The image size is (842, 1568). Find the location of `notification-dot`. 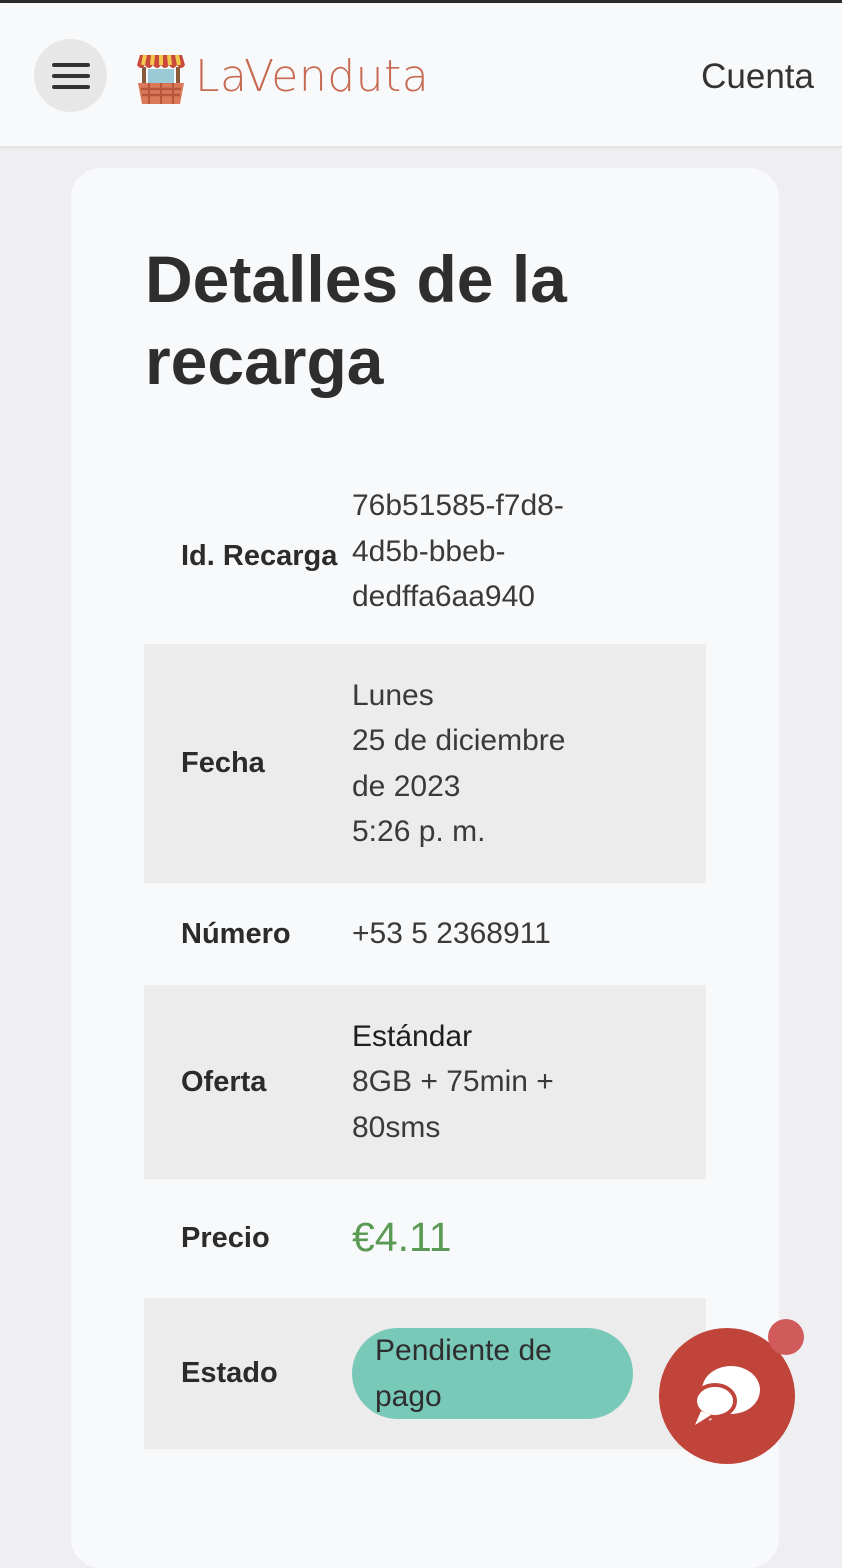

notification-dot is located at coordinates (786, 1337).